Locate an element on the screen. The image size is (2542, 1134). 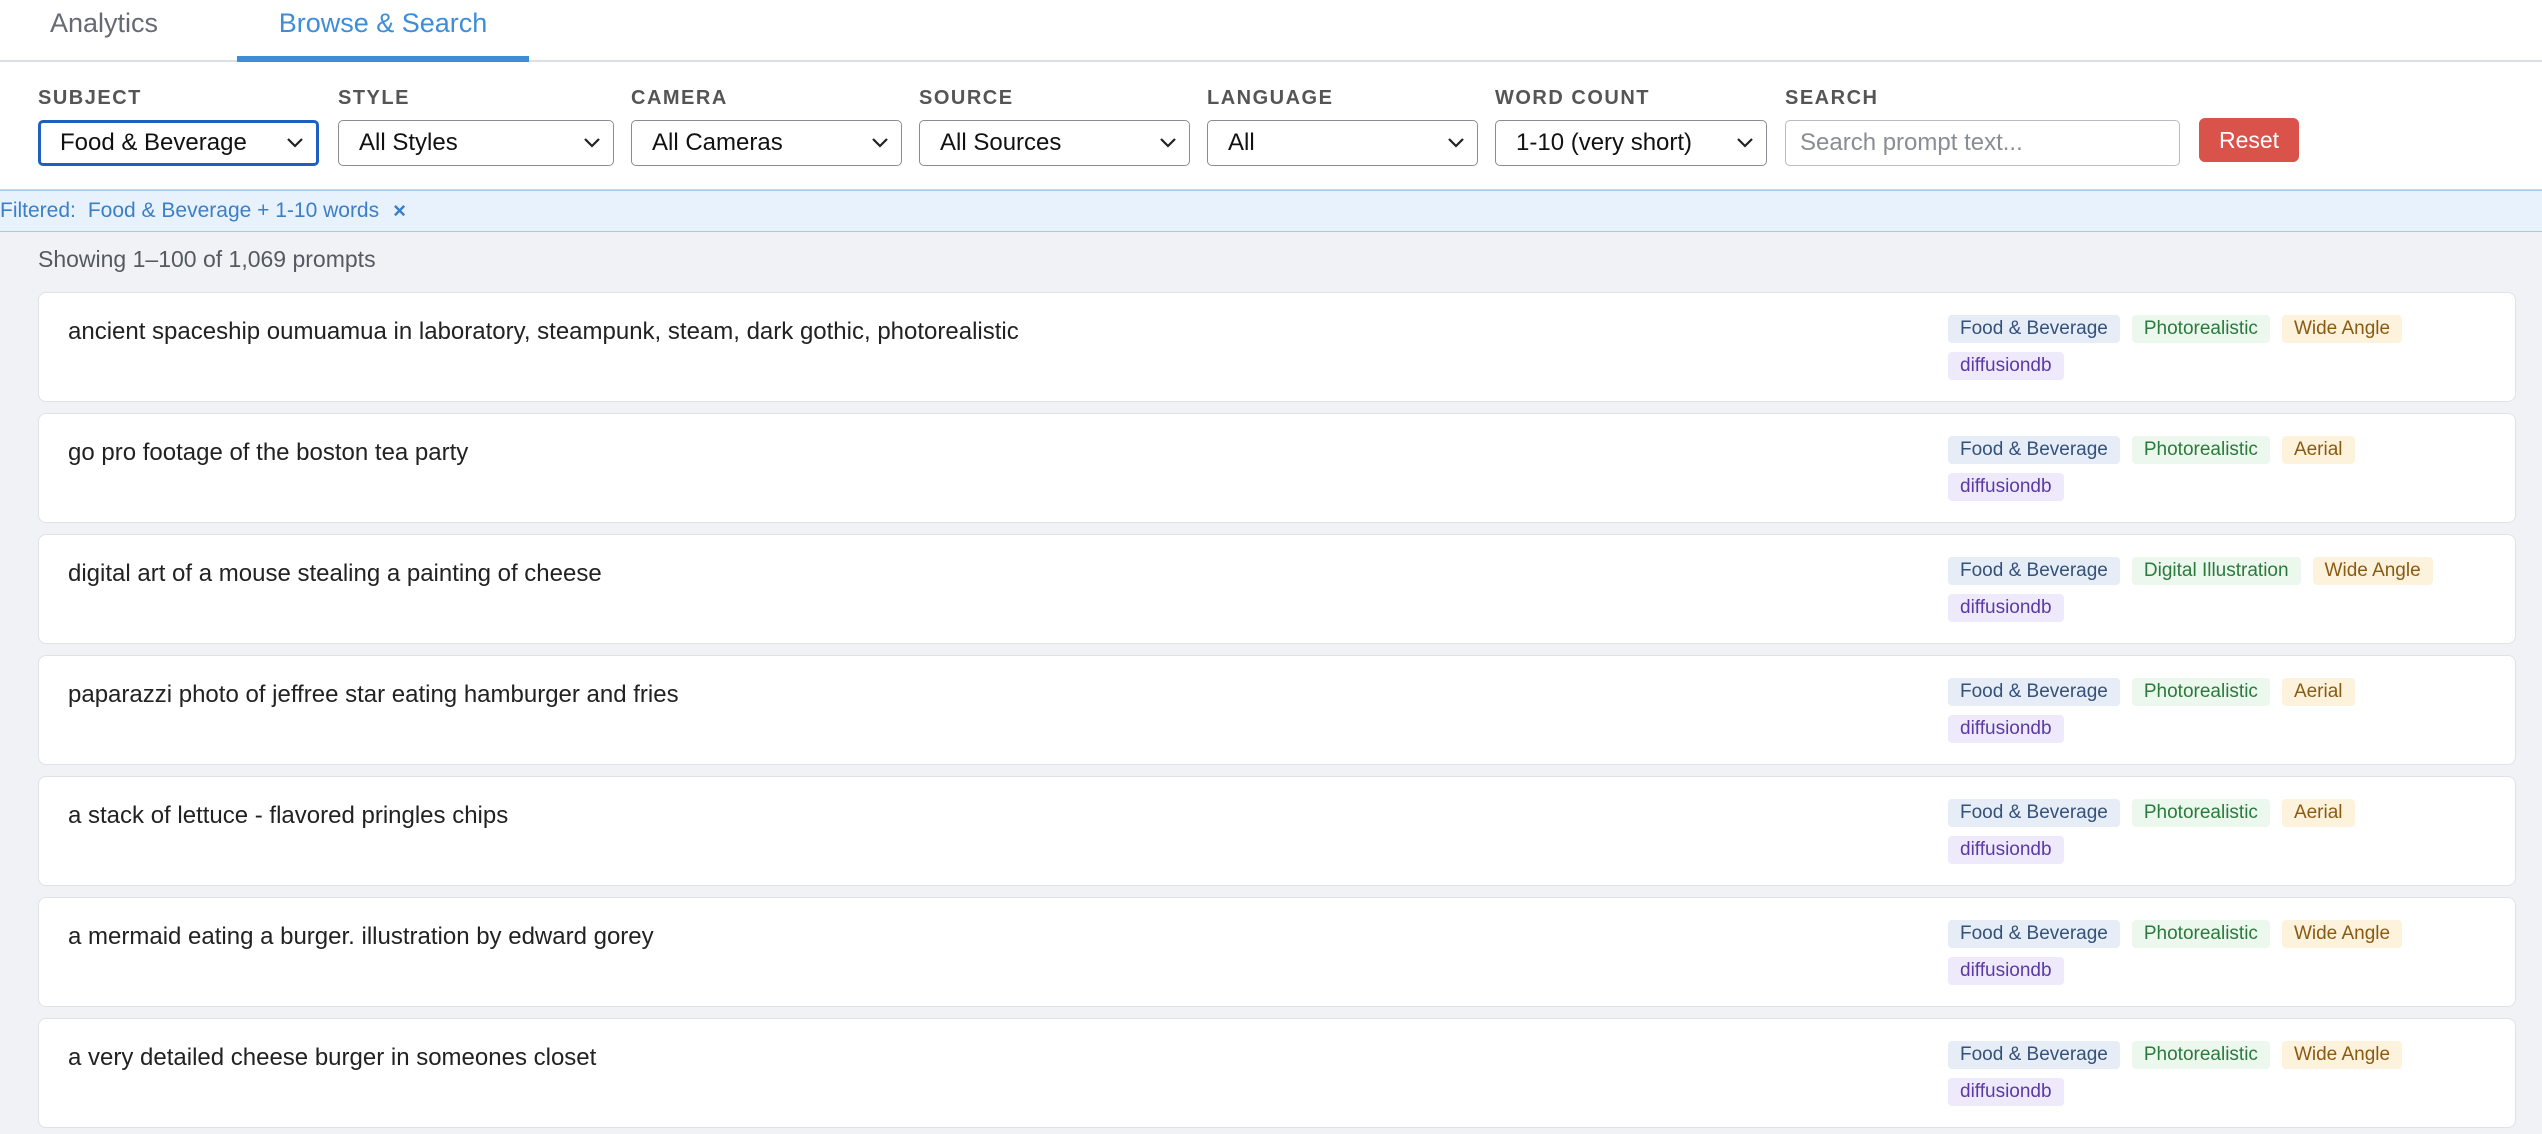
camera-filter: CAMERA All Cameras is located at coordinates (766, 126).